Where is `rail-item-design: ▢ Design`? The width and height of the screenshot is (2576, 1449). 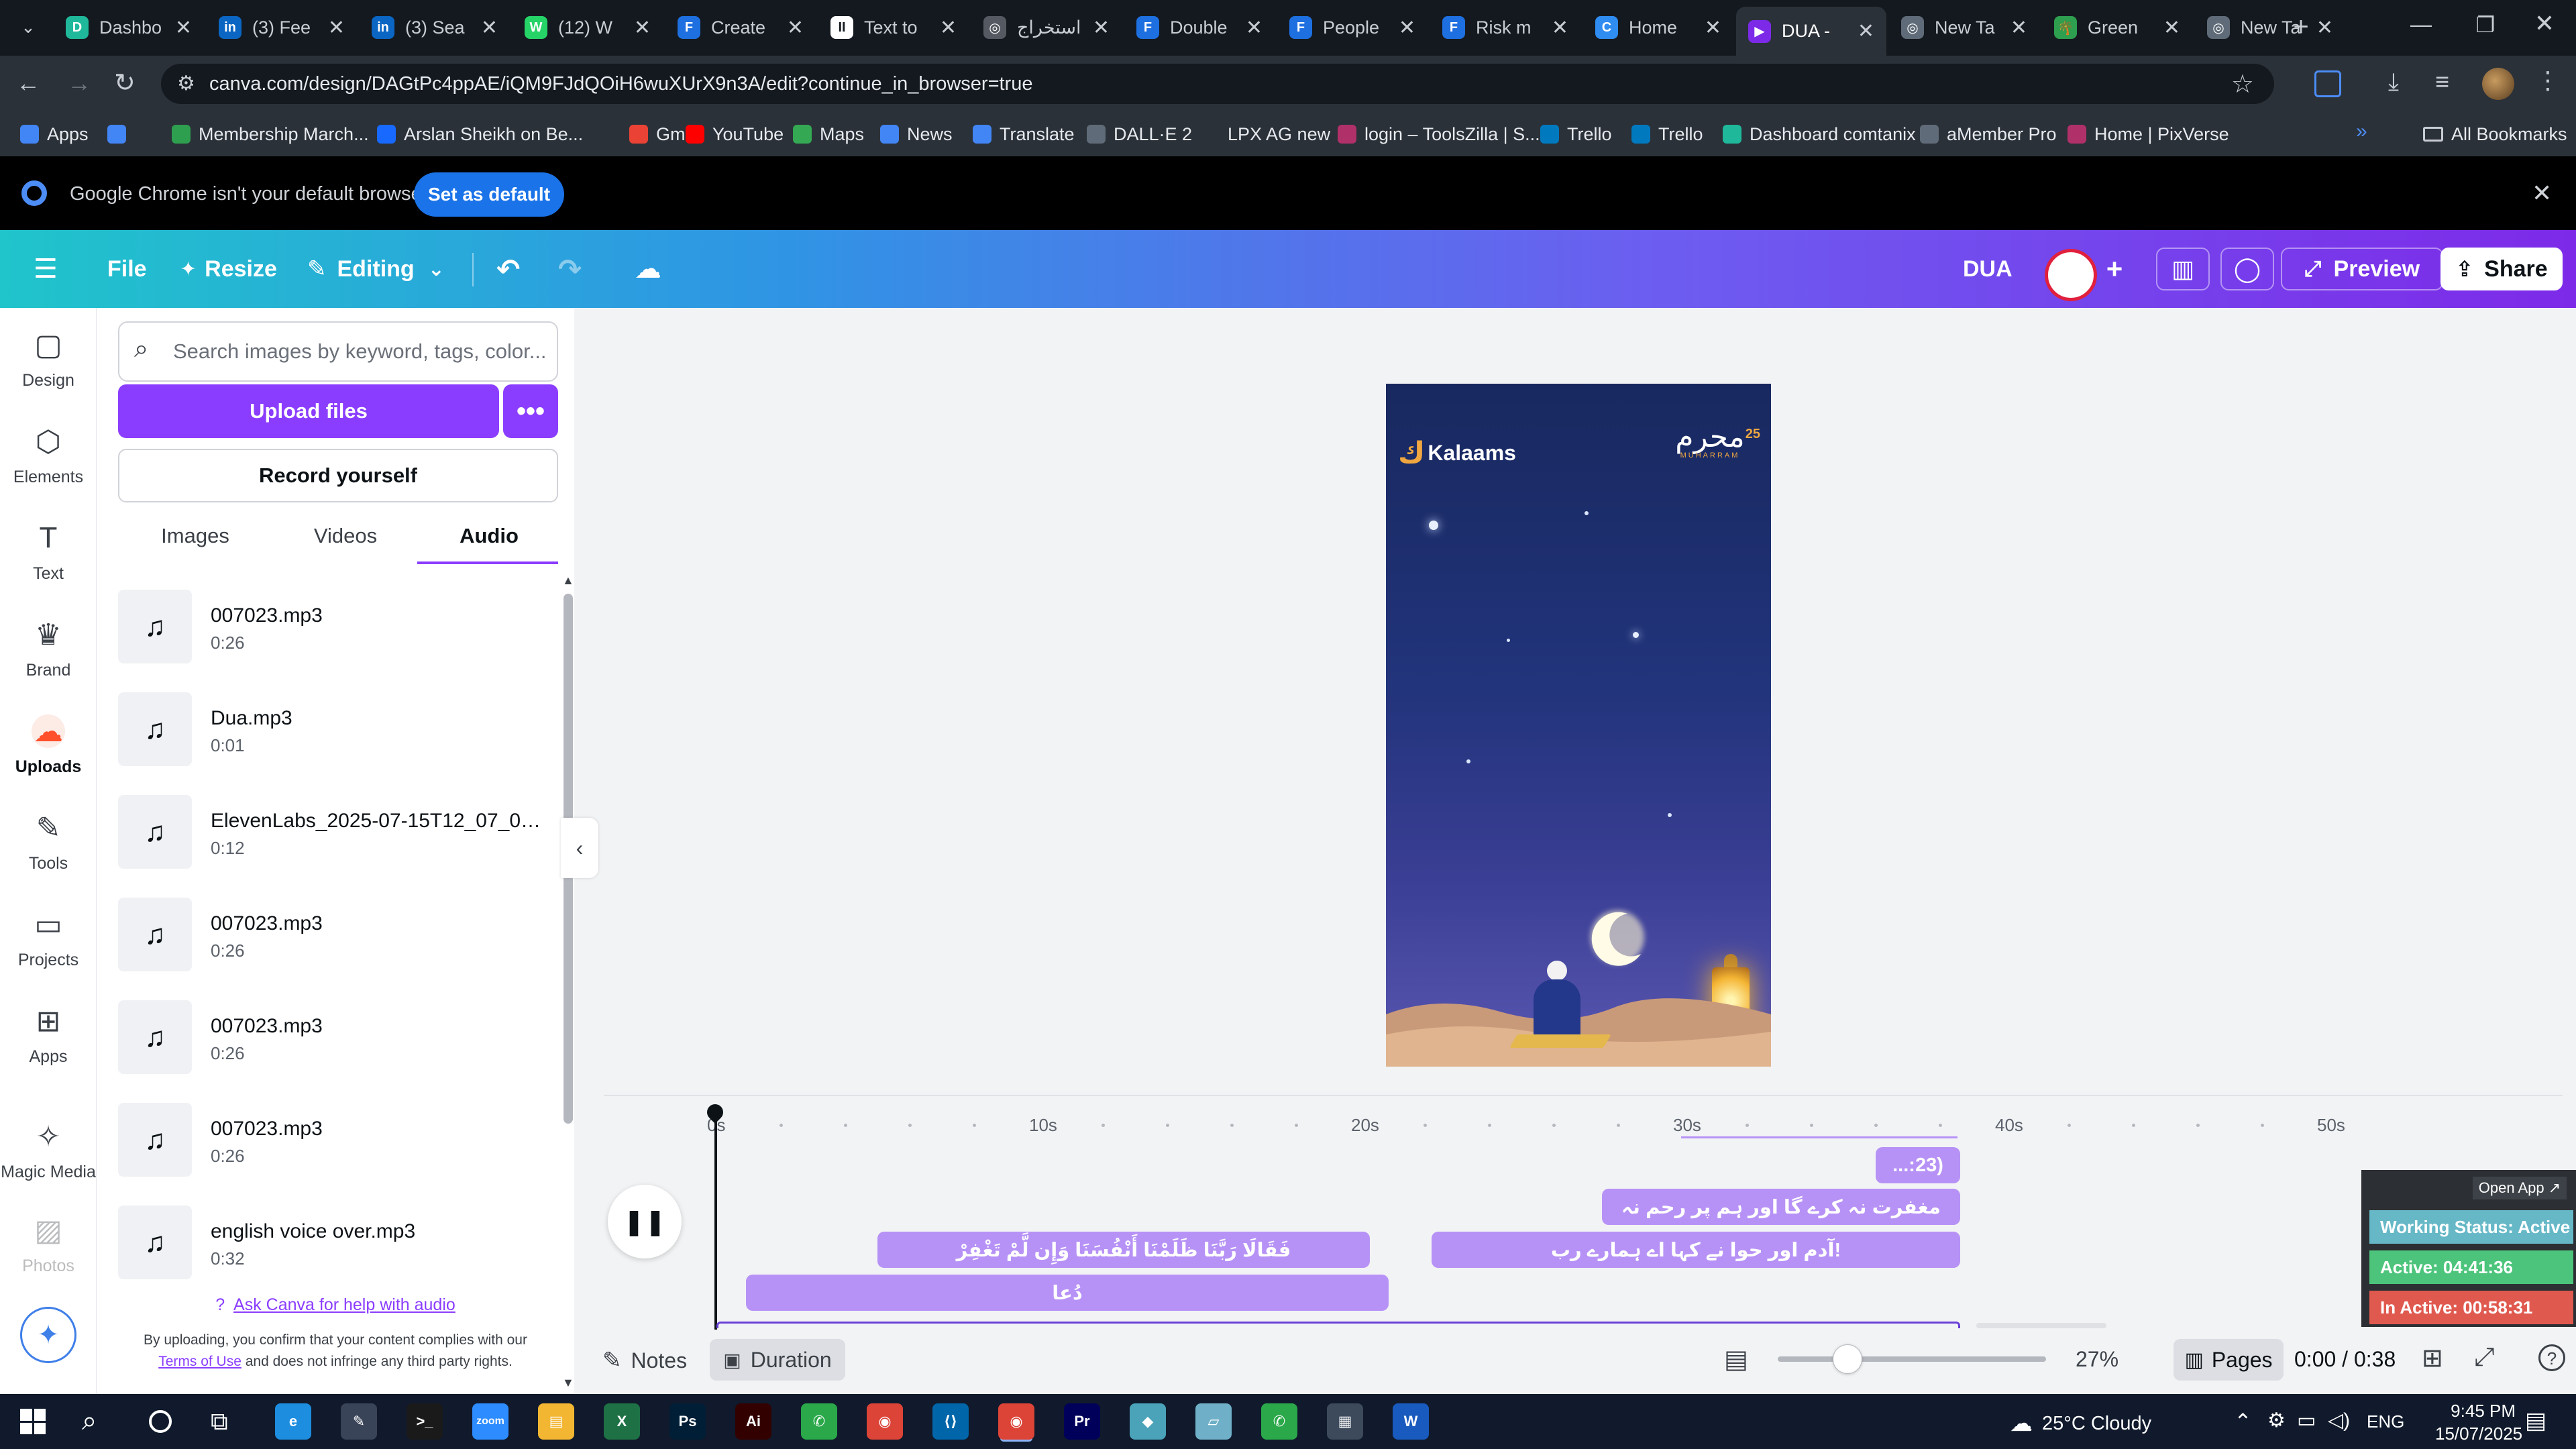
rail-item-design: ▢ Design is located at coordinates (48, 359).